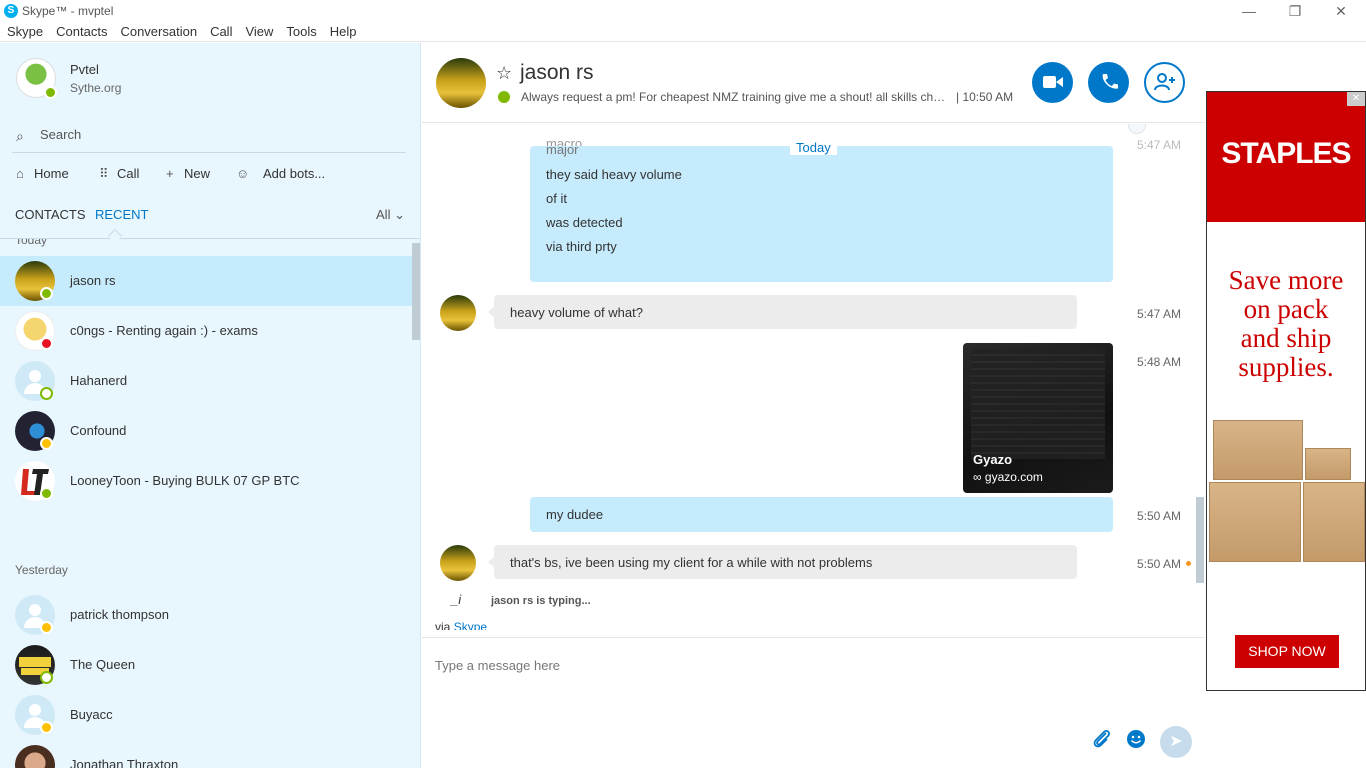 The height and width of the screenshot is (768, 1366). What do you see at coordinates (11, 11) in the screenshot?
I see `skype-logo-icon: S` at bounding box center [11, 11].